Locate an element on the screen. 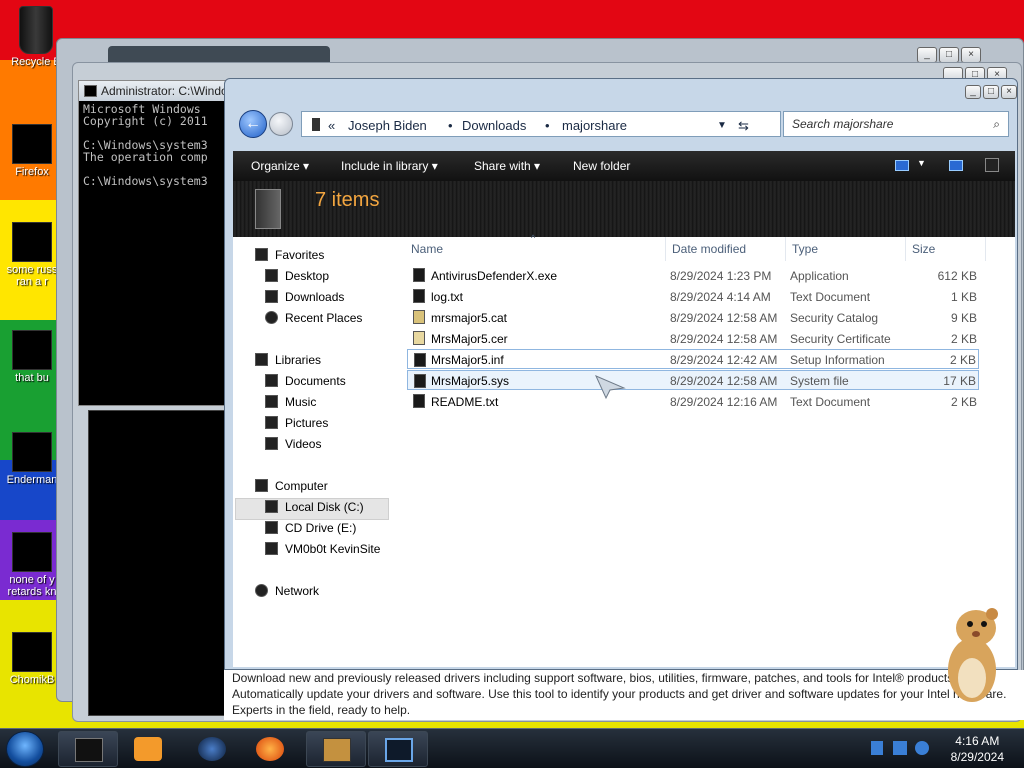 The height and width of the screenshot is (768, 1024). preview-pane-icon is located at coordinates (956, 165).